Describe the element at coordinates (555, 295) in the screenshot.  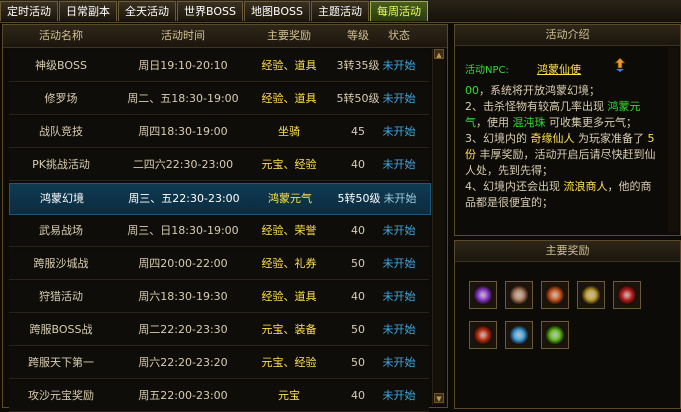
I see `fire-cauldron-icon` at that location.